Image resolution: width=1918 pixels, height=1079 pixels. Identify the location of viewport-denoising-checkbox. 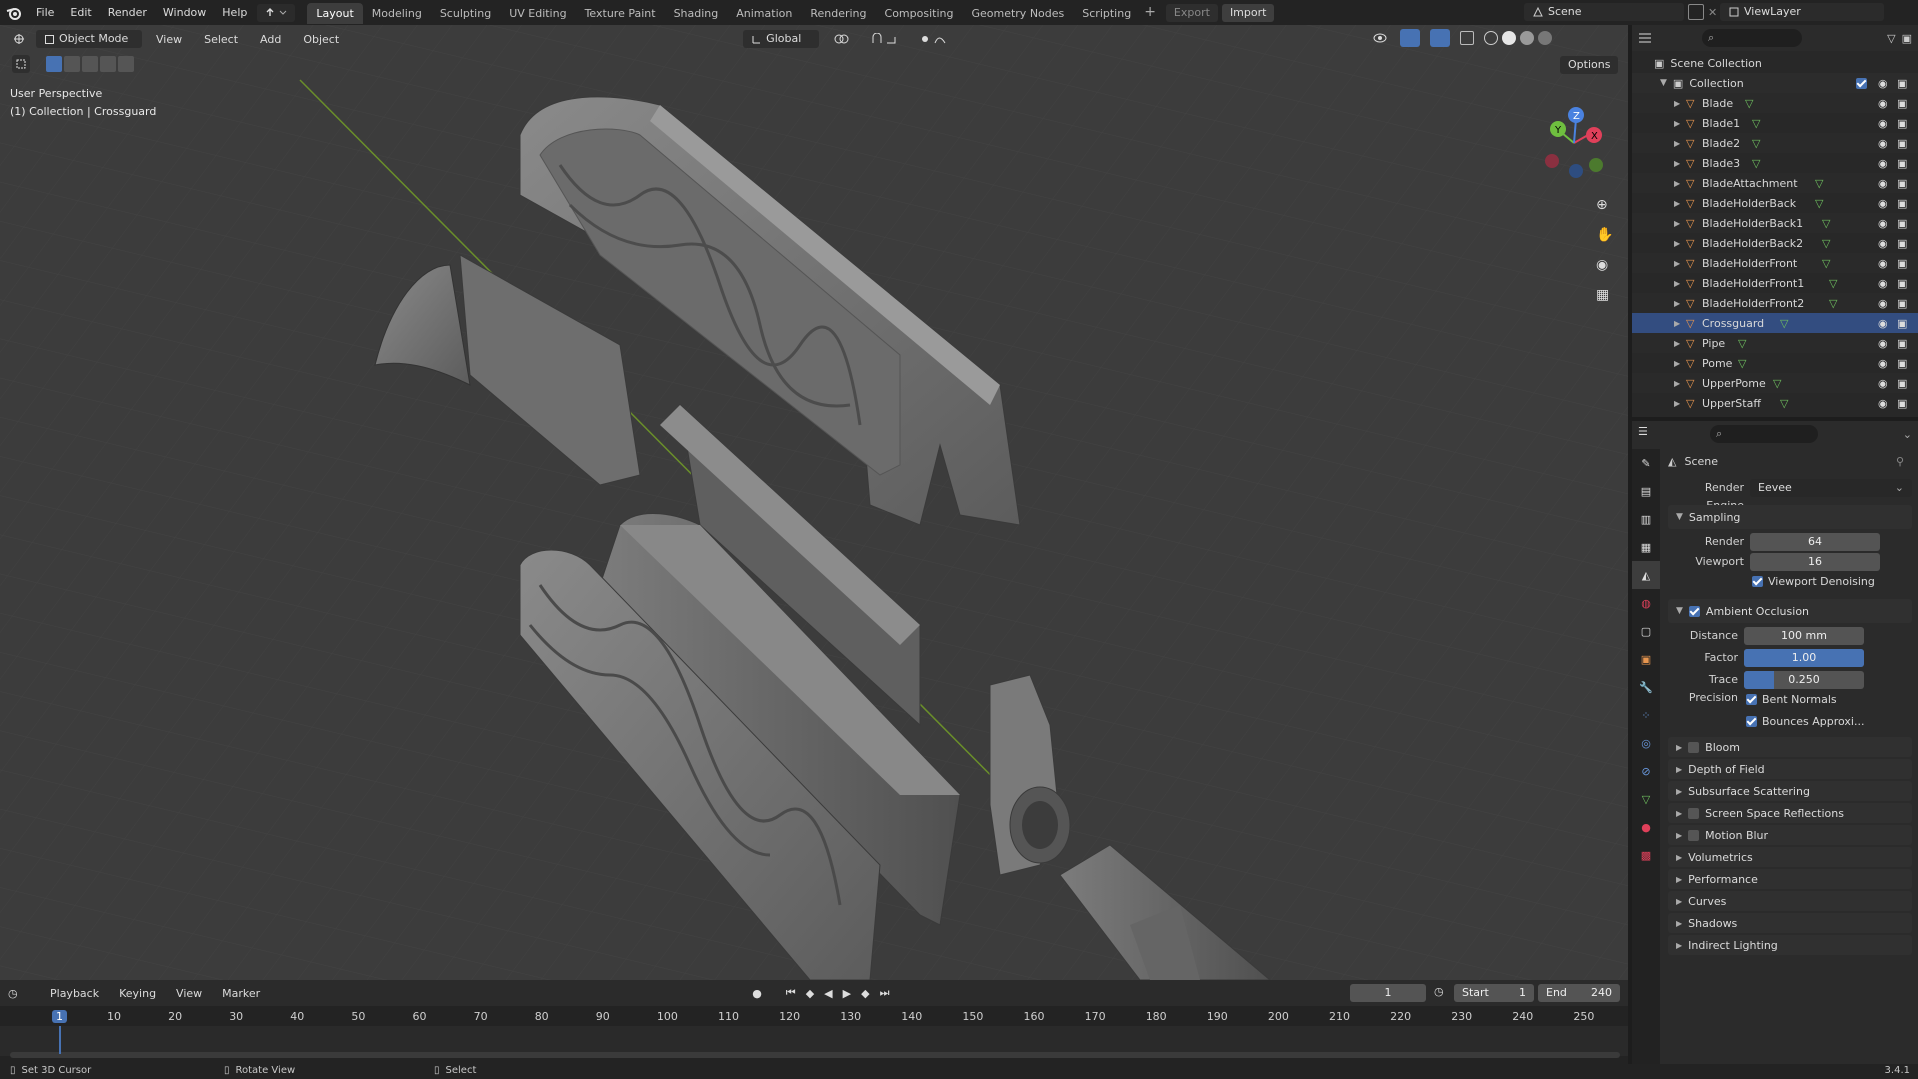
(1757, 581).